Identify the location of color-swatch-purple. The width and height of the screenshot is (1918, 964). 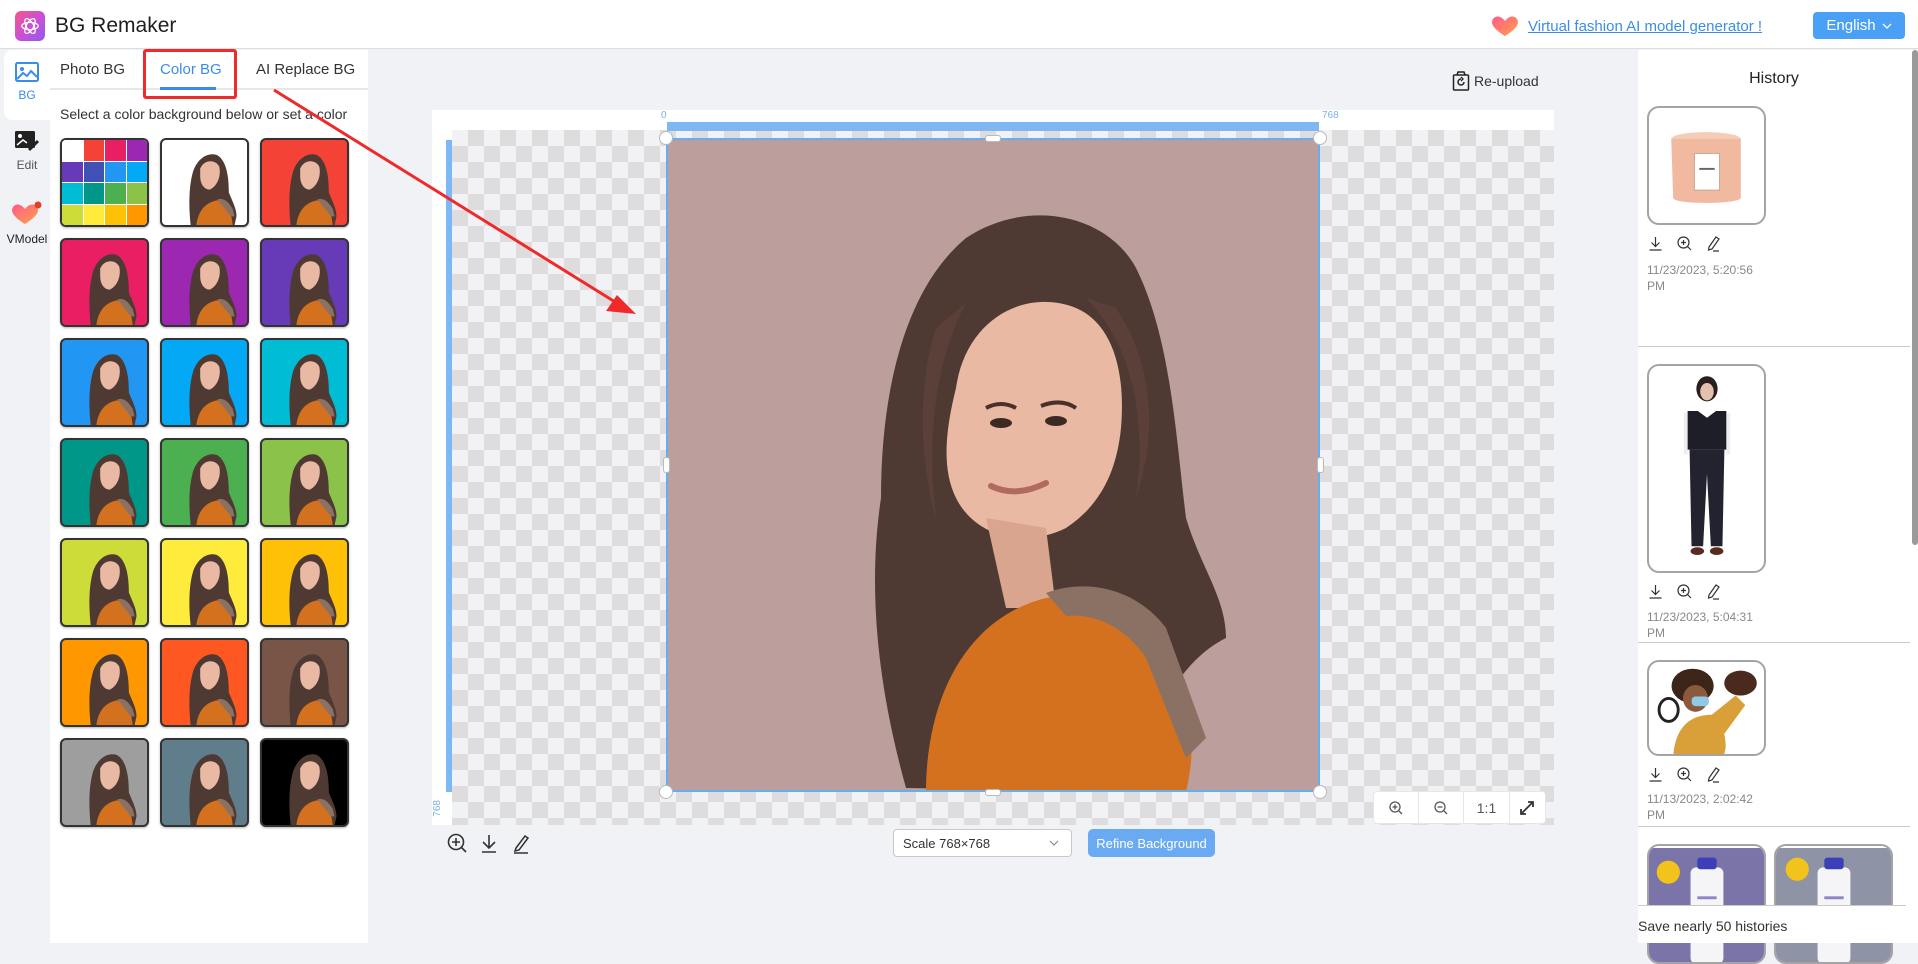
(204, 282).